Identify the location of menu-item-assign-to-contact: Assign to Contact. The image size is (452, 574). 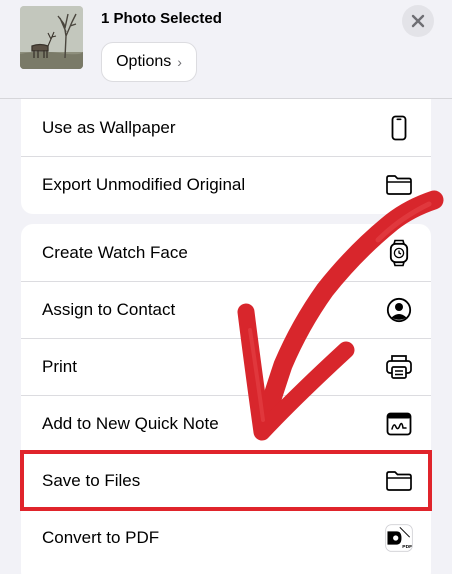
(226, 309).